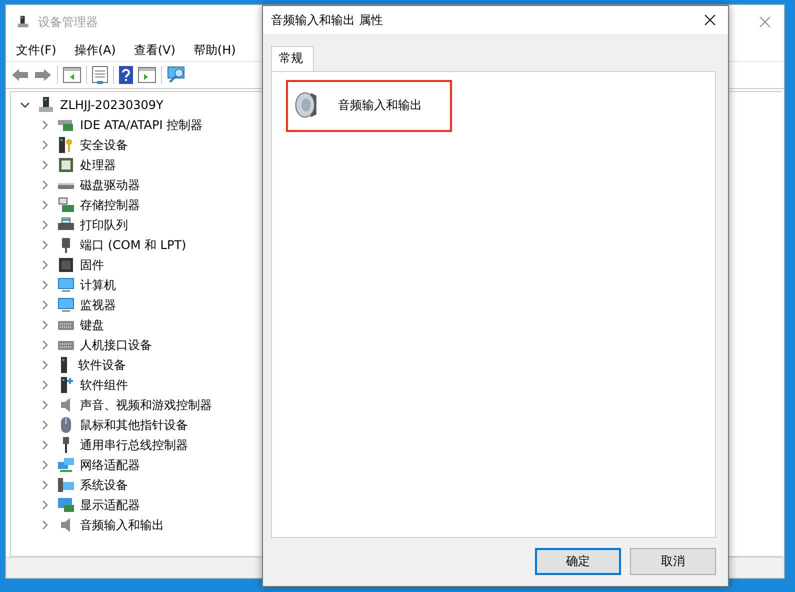 Image resolution: width=795 pixels, height=592 pixels. Describe the element at coordinates (673, 561) in the screenshot. I see `cancel-button: 取消` at that location.